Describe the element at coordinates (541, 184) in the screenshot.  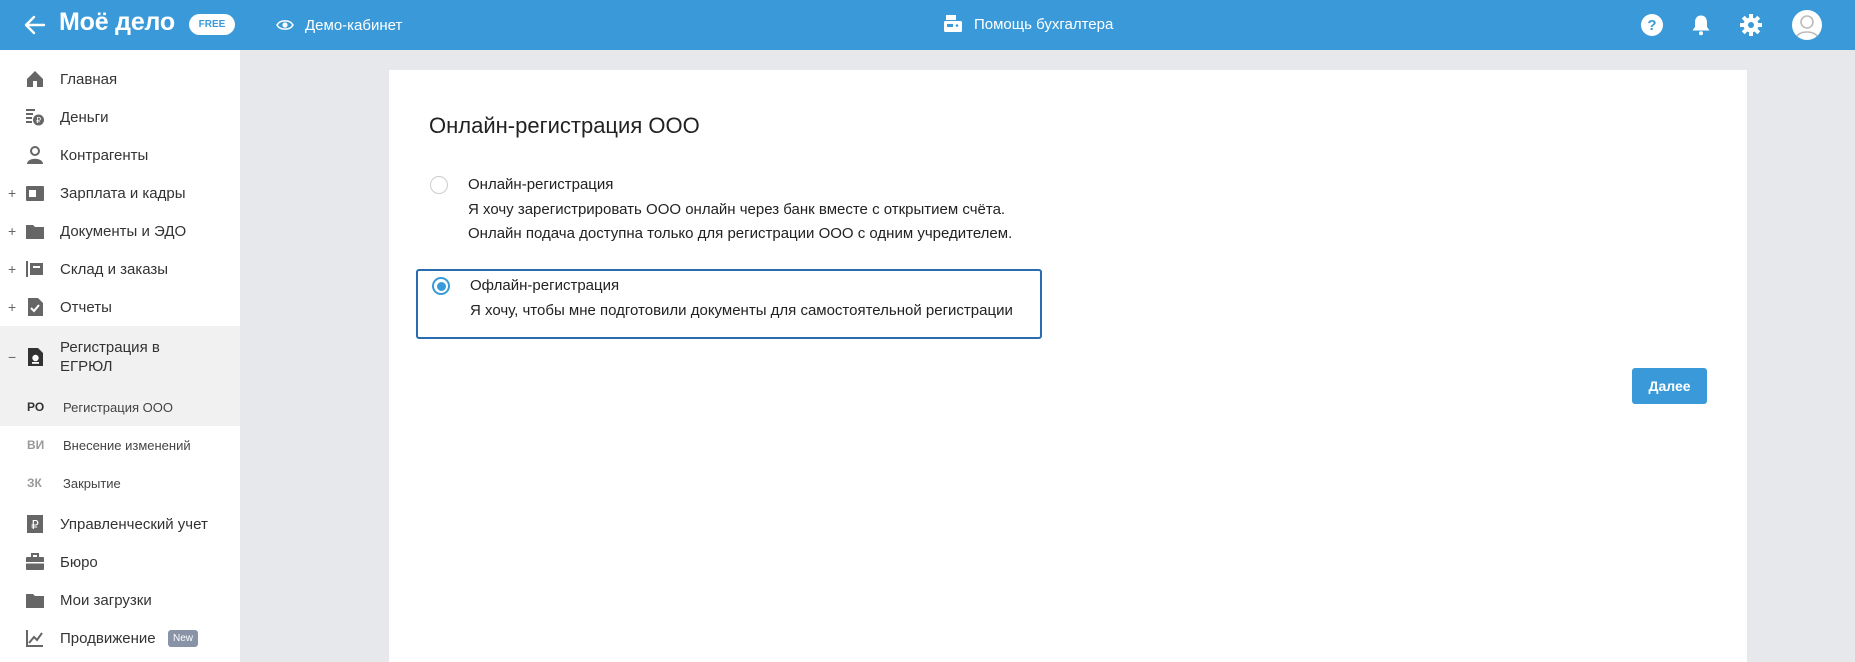
I see `option-title: Онлайн-регистрация` at that location.